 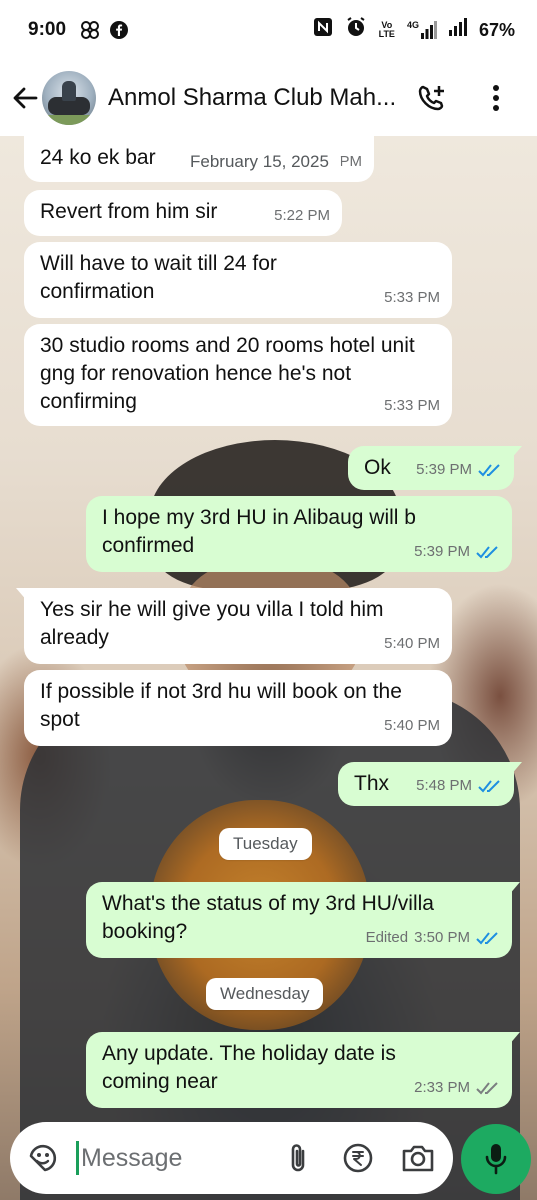 What do you see at coordinates (268, 30) in the screenshot?
I see `status-bar: 9:00 Vo LTE 4G 67%` at bounding box center [268, 30].